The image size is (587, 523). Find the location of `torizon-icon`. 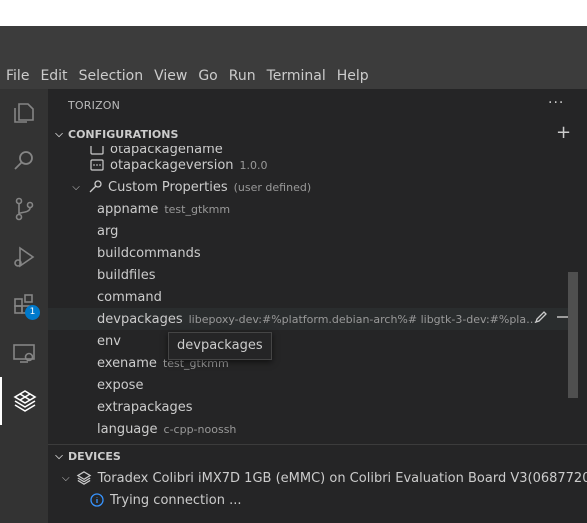

torizon-icon is located at coordinates (24, 401).